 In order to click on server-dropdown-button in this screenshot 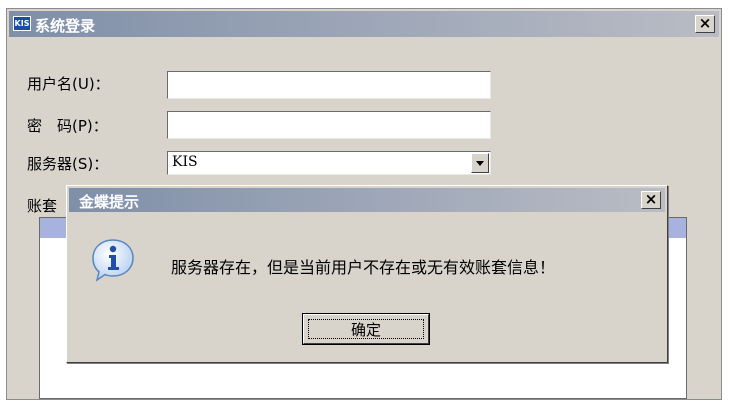, I will do `click(480, 163)`.